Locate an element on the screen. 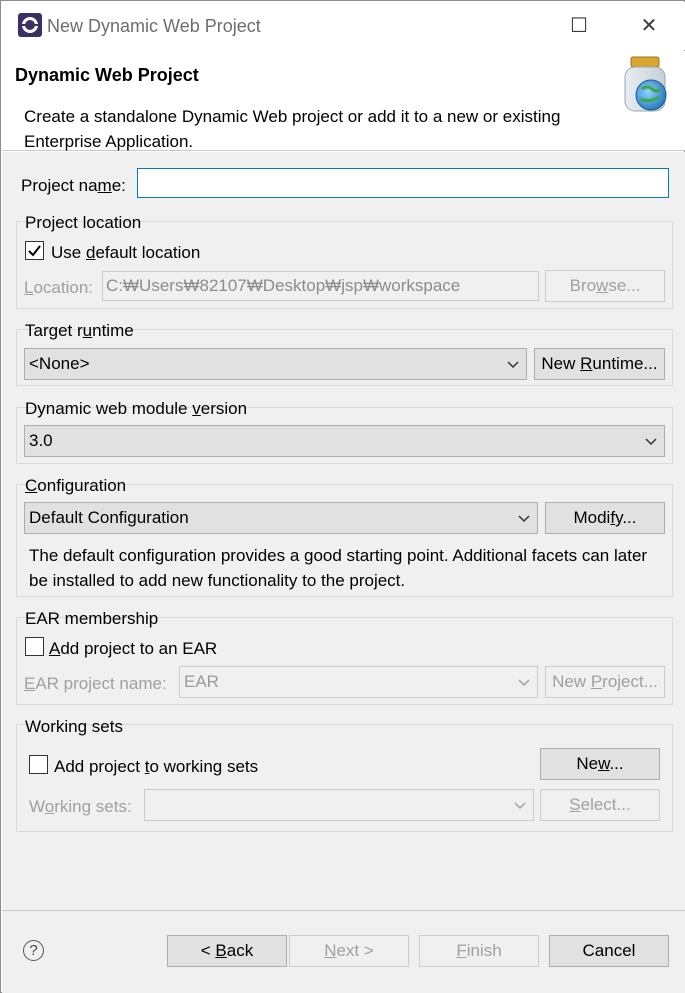 This screenshot has height=993, width=685. target-runtime-value: <None> is located at coordinates (59, 363).